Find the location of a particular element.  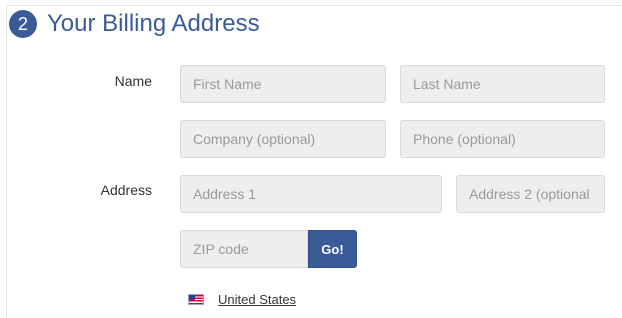

zip-code-field is located at coordinates (244, 249).